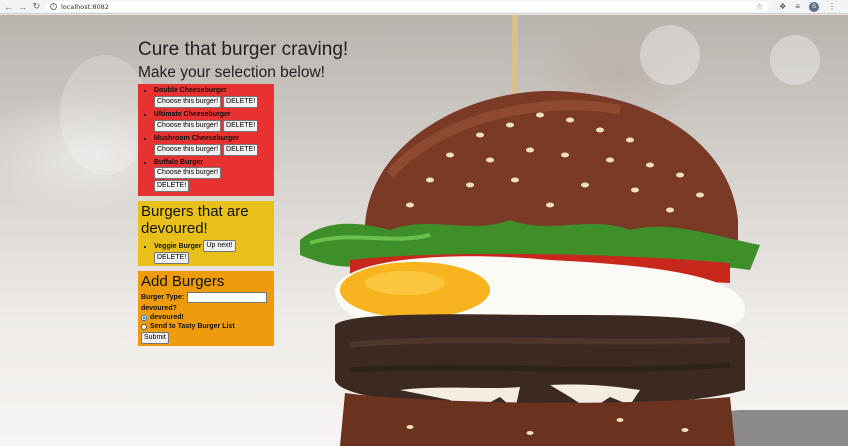  I want to click on tasty-list-radio, so click(144, 326).